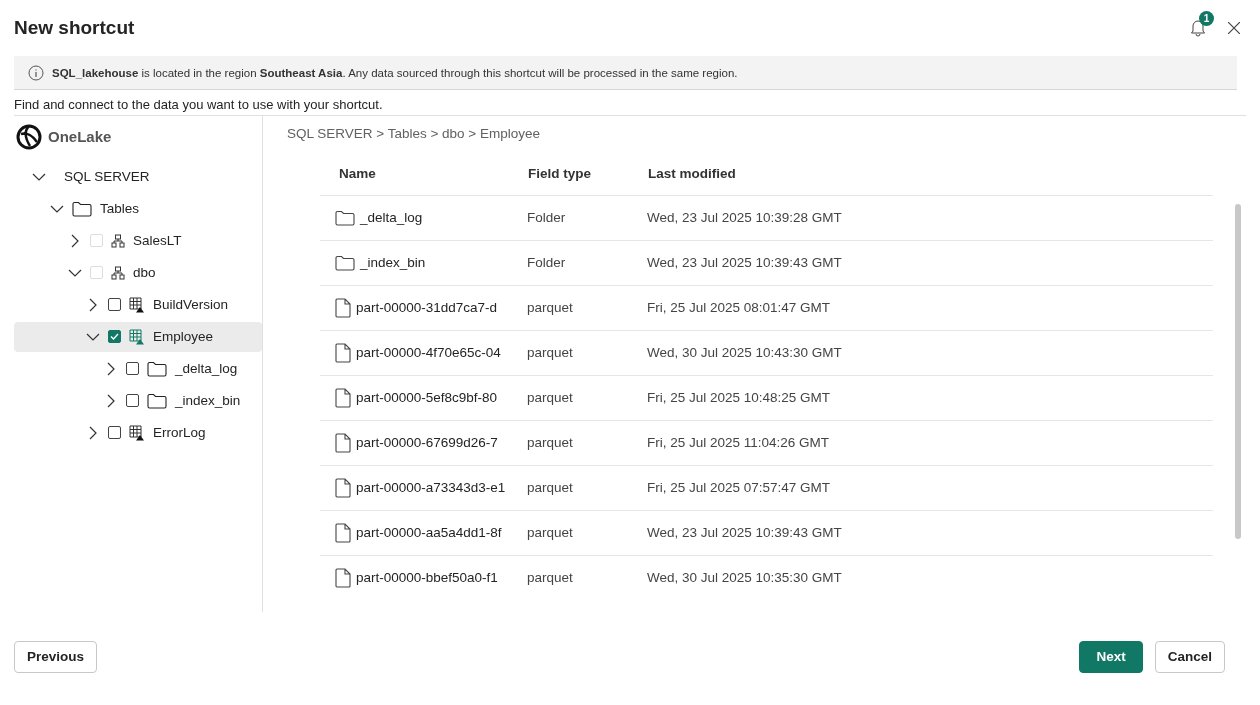  I want to click on file-name: _delta_log, so click(391, 218).